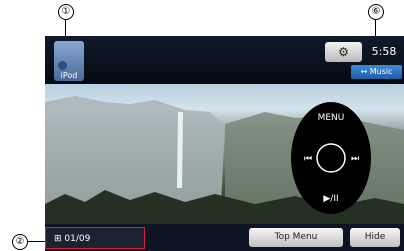 This screenshot has height=251, width=404. Describe the element at coordinates (69, 75) in the screenshot. I see `source-label: iPod` at that location.